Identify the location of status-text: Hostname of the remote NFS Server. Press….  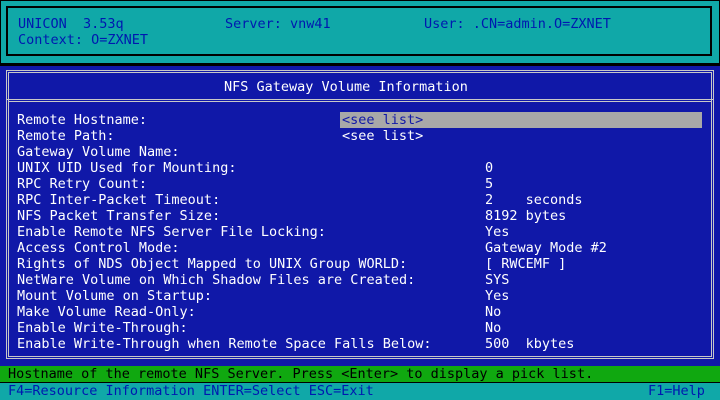
(301, 374).